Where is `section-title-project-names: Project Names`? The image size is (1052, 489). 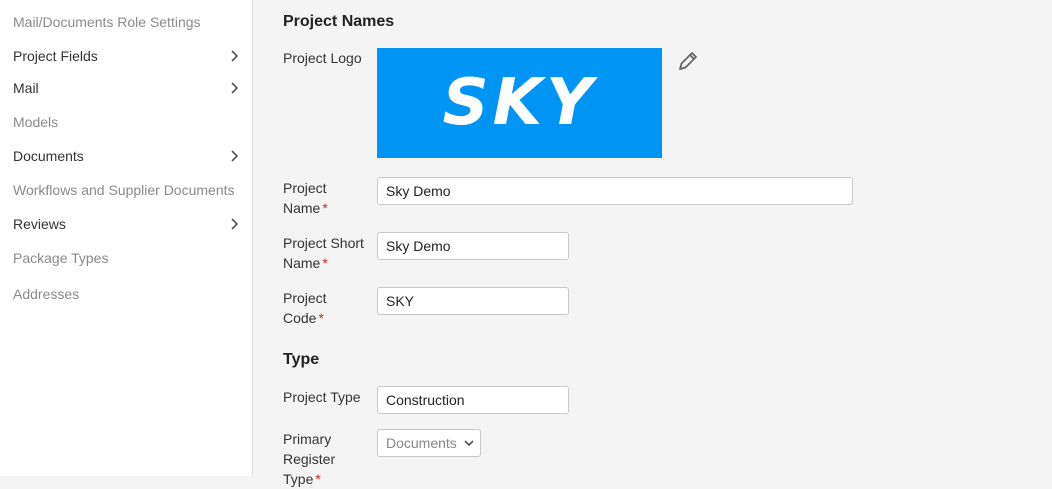
section-title-project-names: Project Names is located at coordinates (339, 21).